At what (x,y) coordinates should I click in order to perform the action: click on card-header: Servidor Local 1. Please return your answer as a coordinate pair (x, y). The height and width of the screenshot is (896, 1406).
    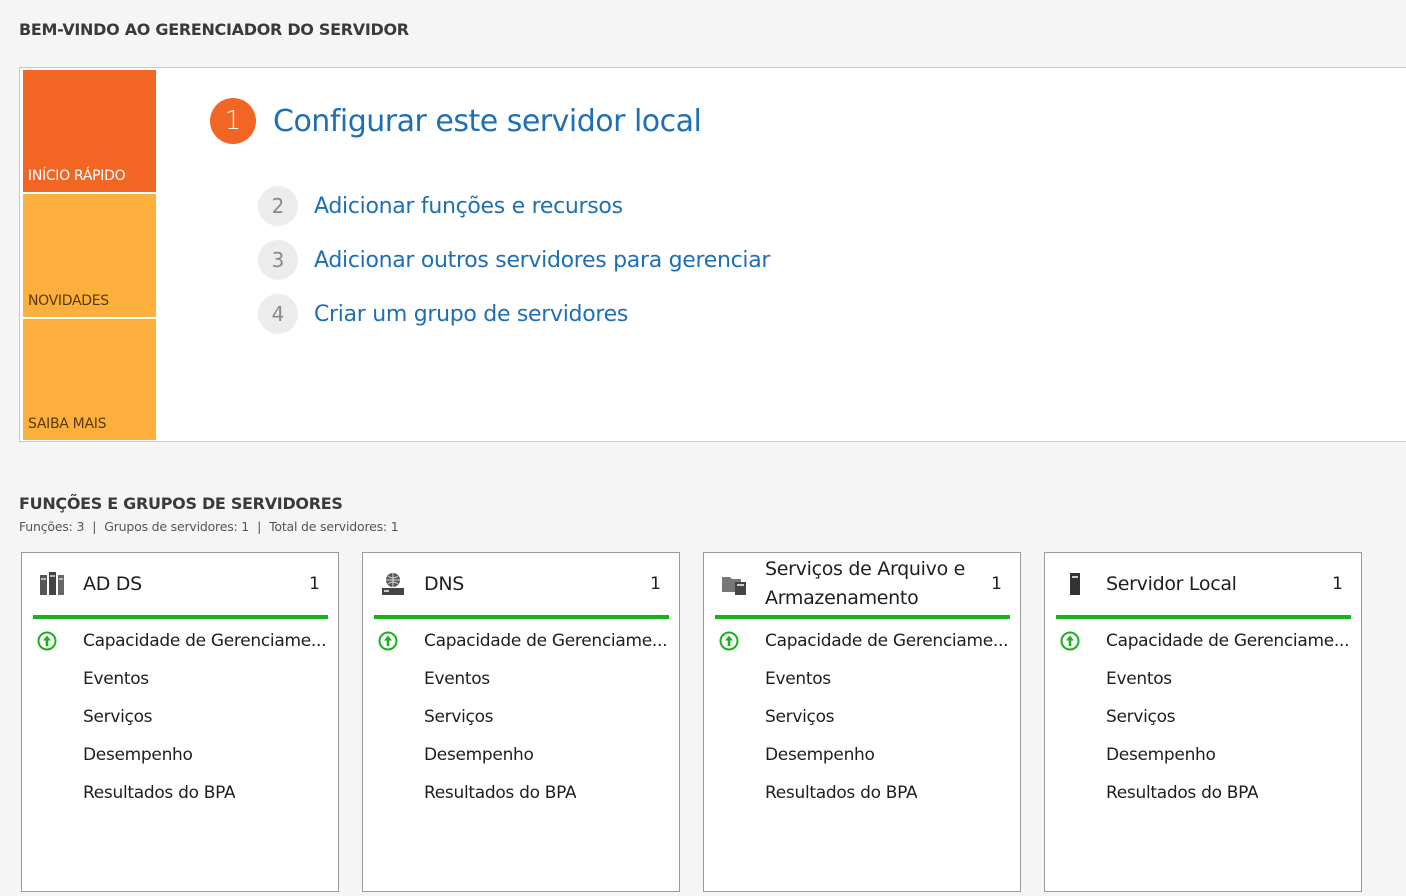
    Looking at the image, I should click on (1203, 586).